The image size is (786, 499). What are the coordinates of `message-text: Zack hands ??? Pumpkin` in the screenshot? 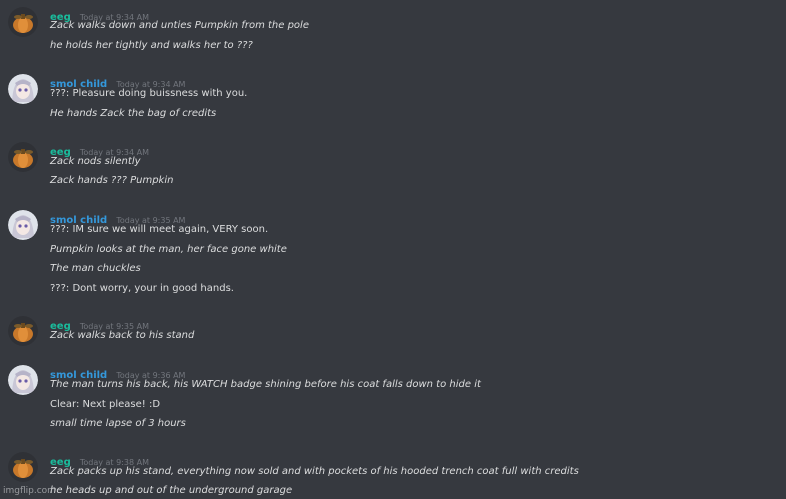 It's located at (112, 180).